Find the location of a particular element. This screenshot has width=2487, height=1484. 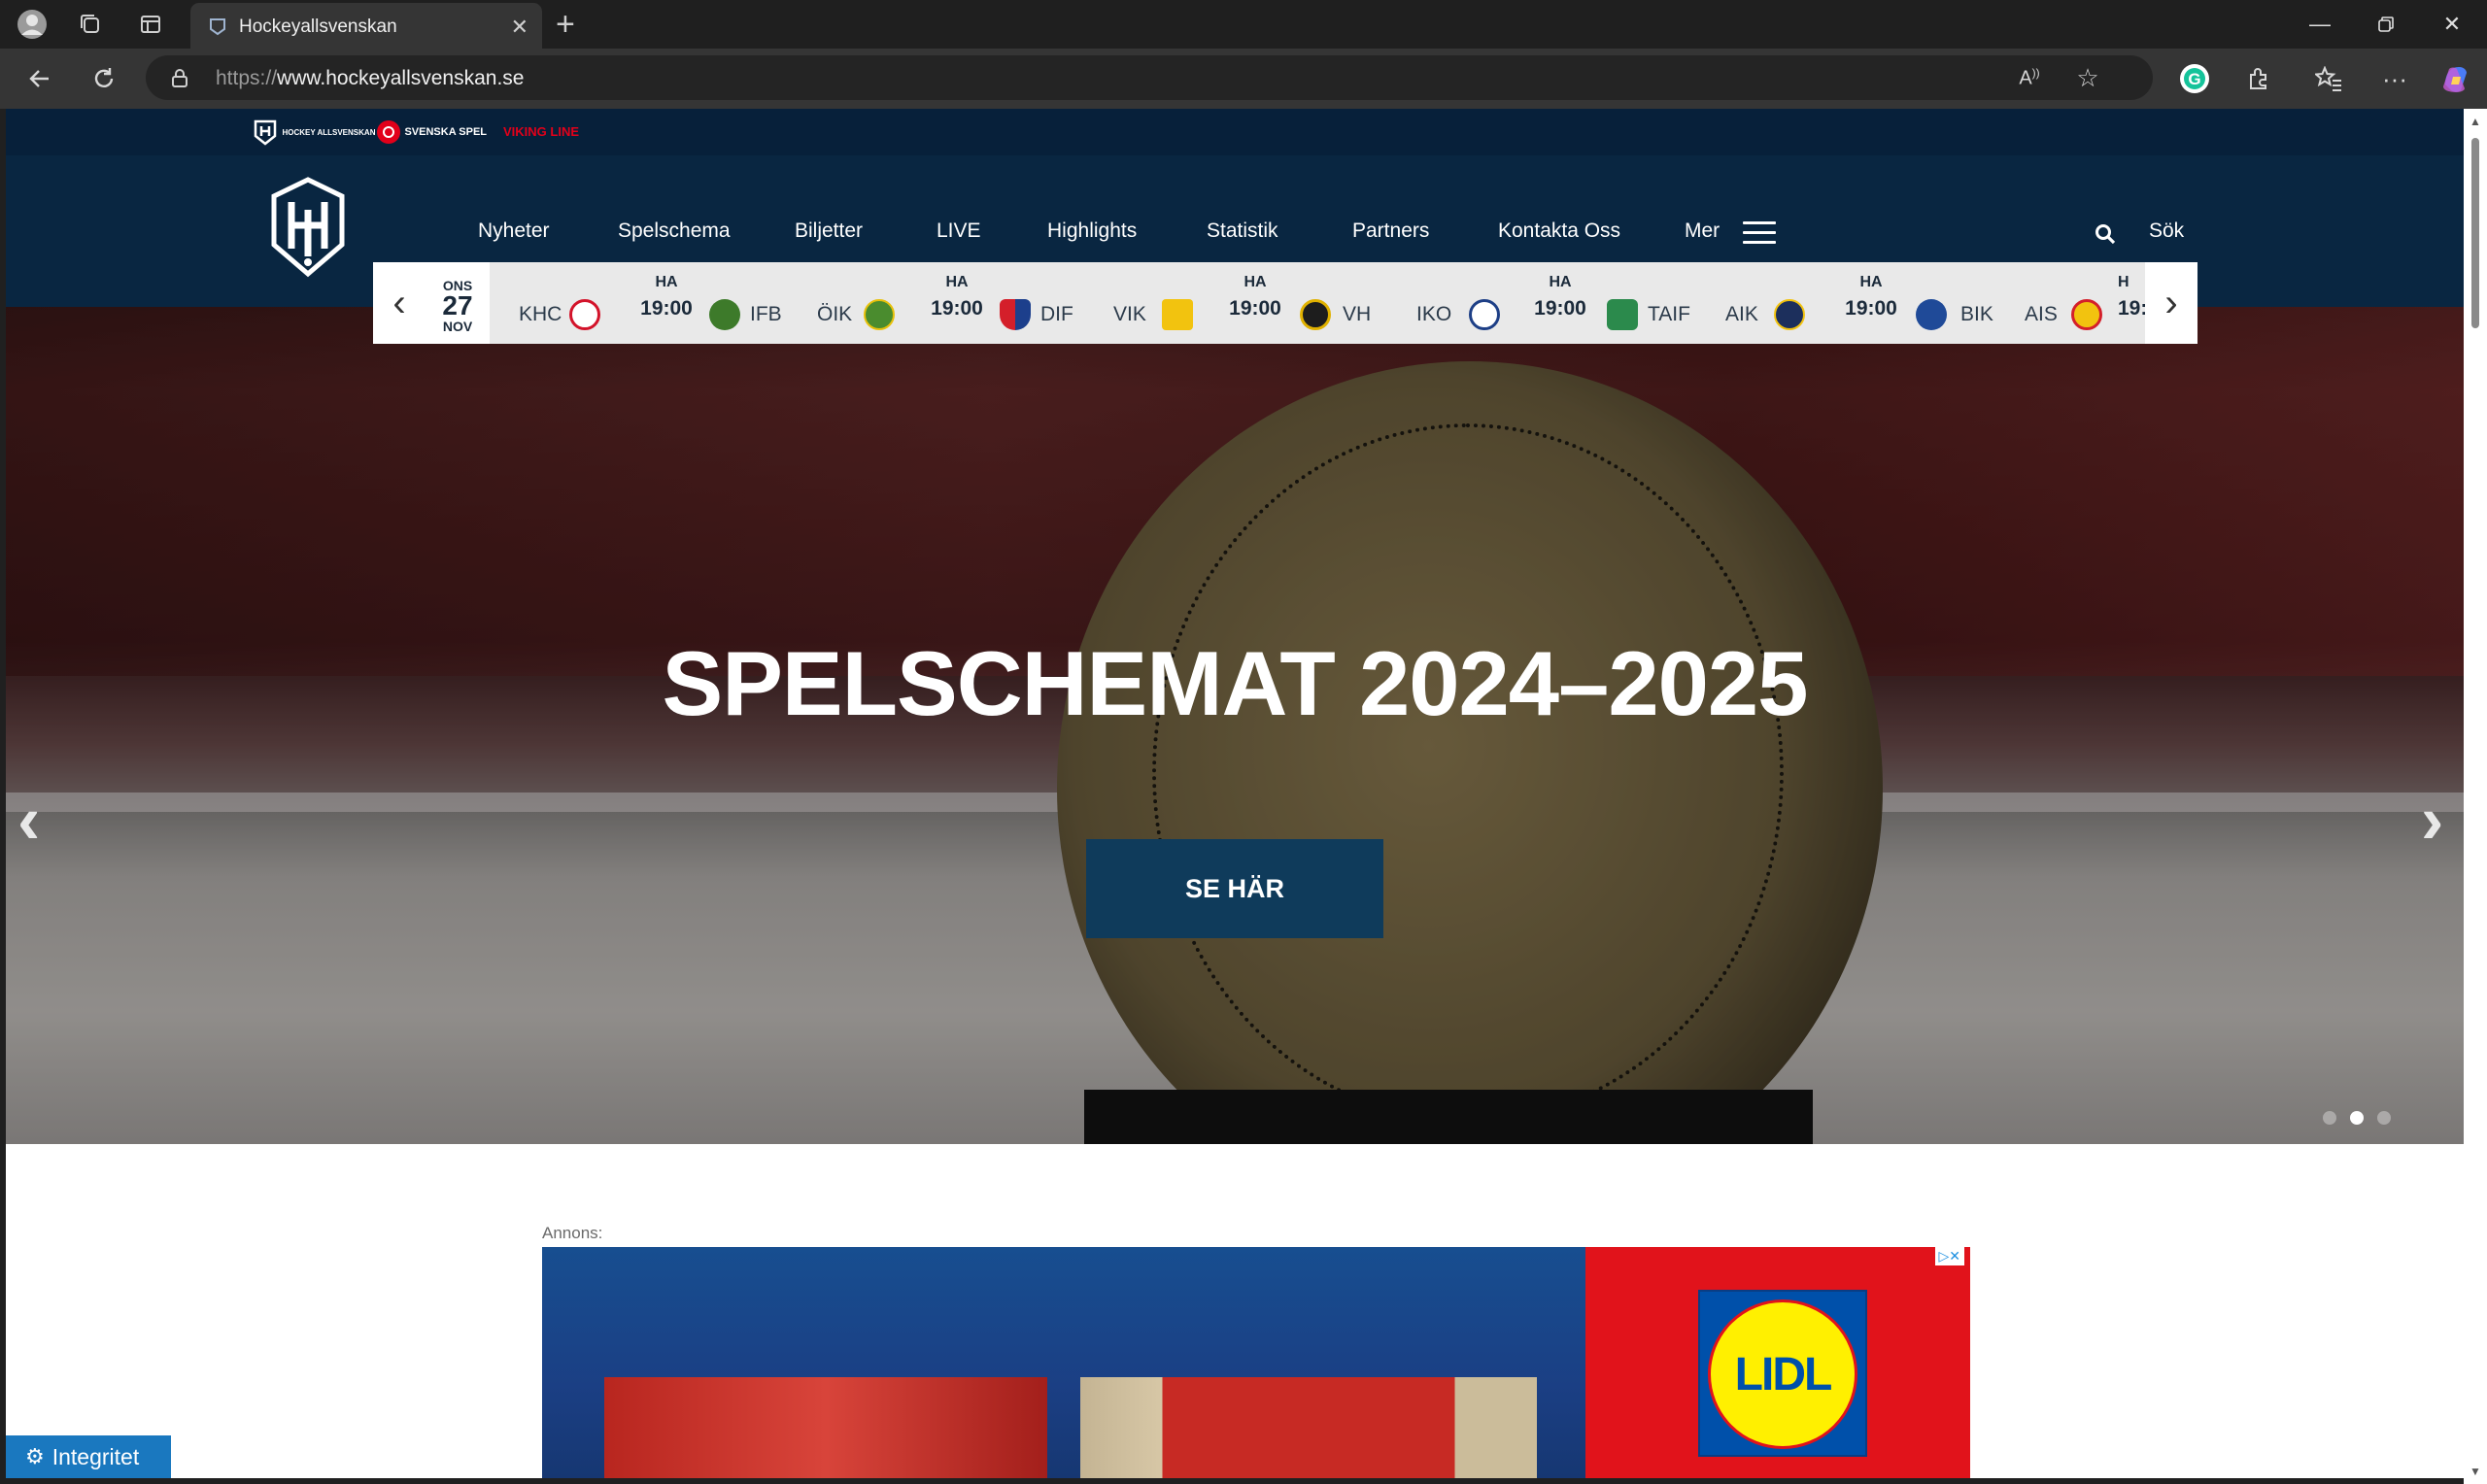

sponsor-viking-line-logo: VIKING LINE is located at coordinates (541, 131).